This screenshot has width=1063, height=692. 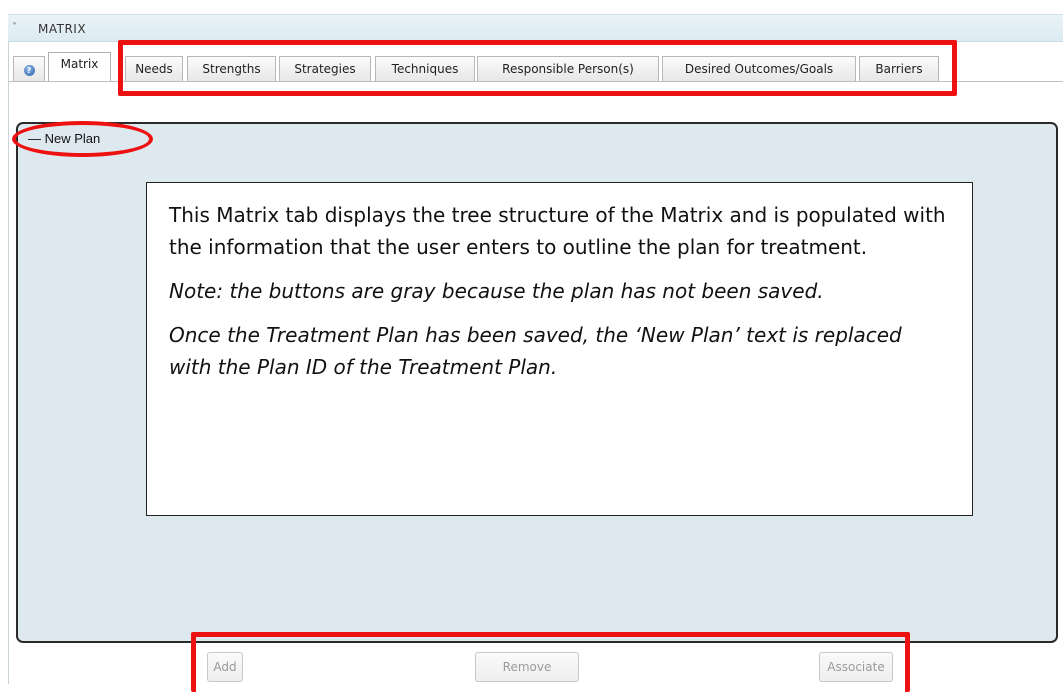 I want to click on help-icon: ?, so click(x=29, y=70).